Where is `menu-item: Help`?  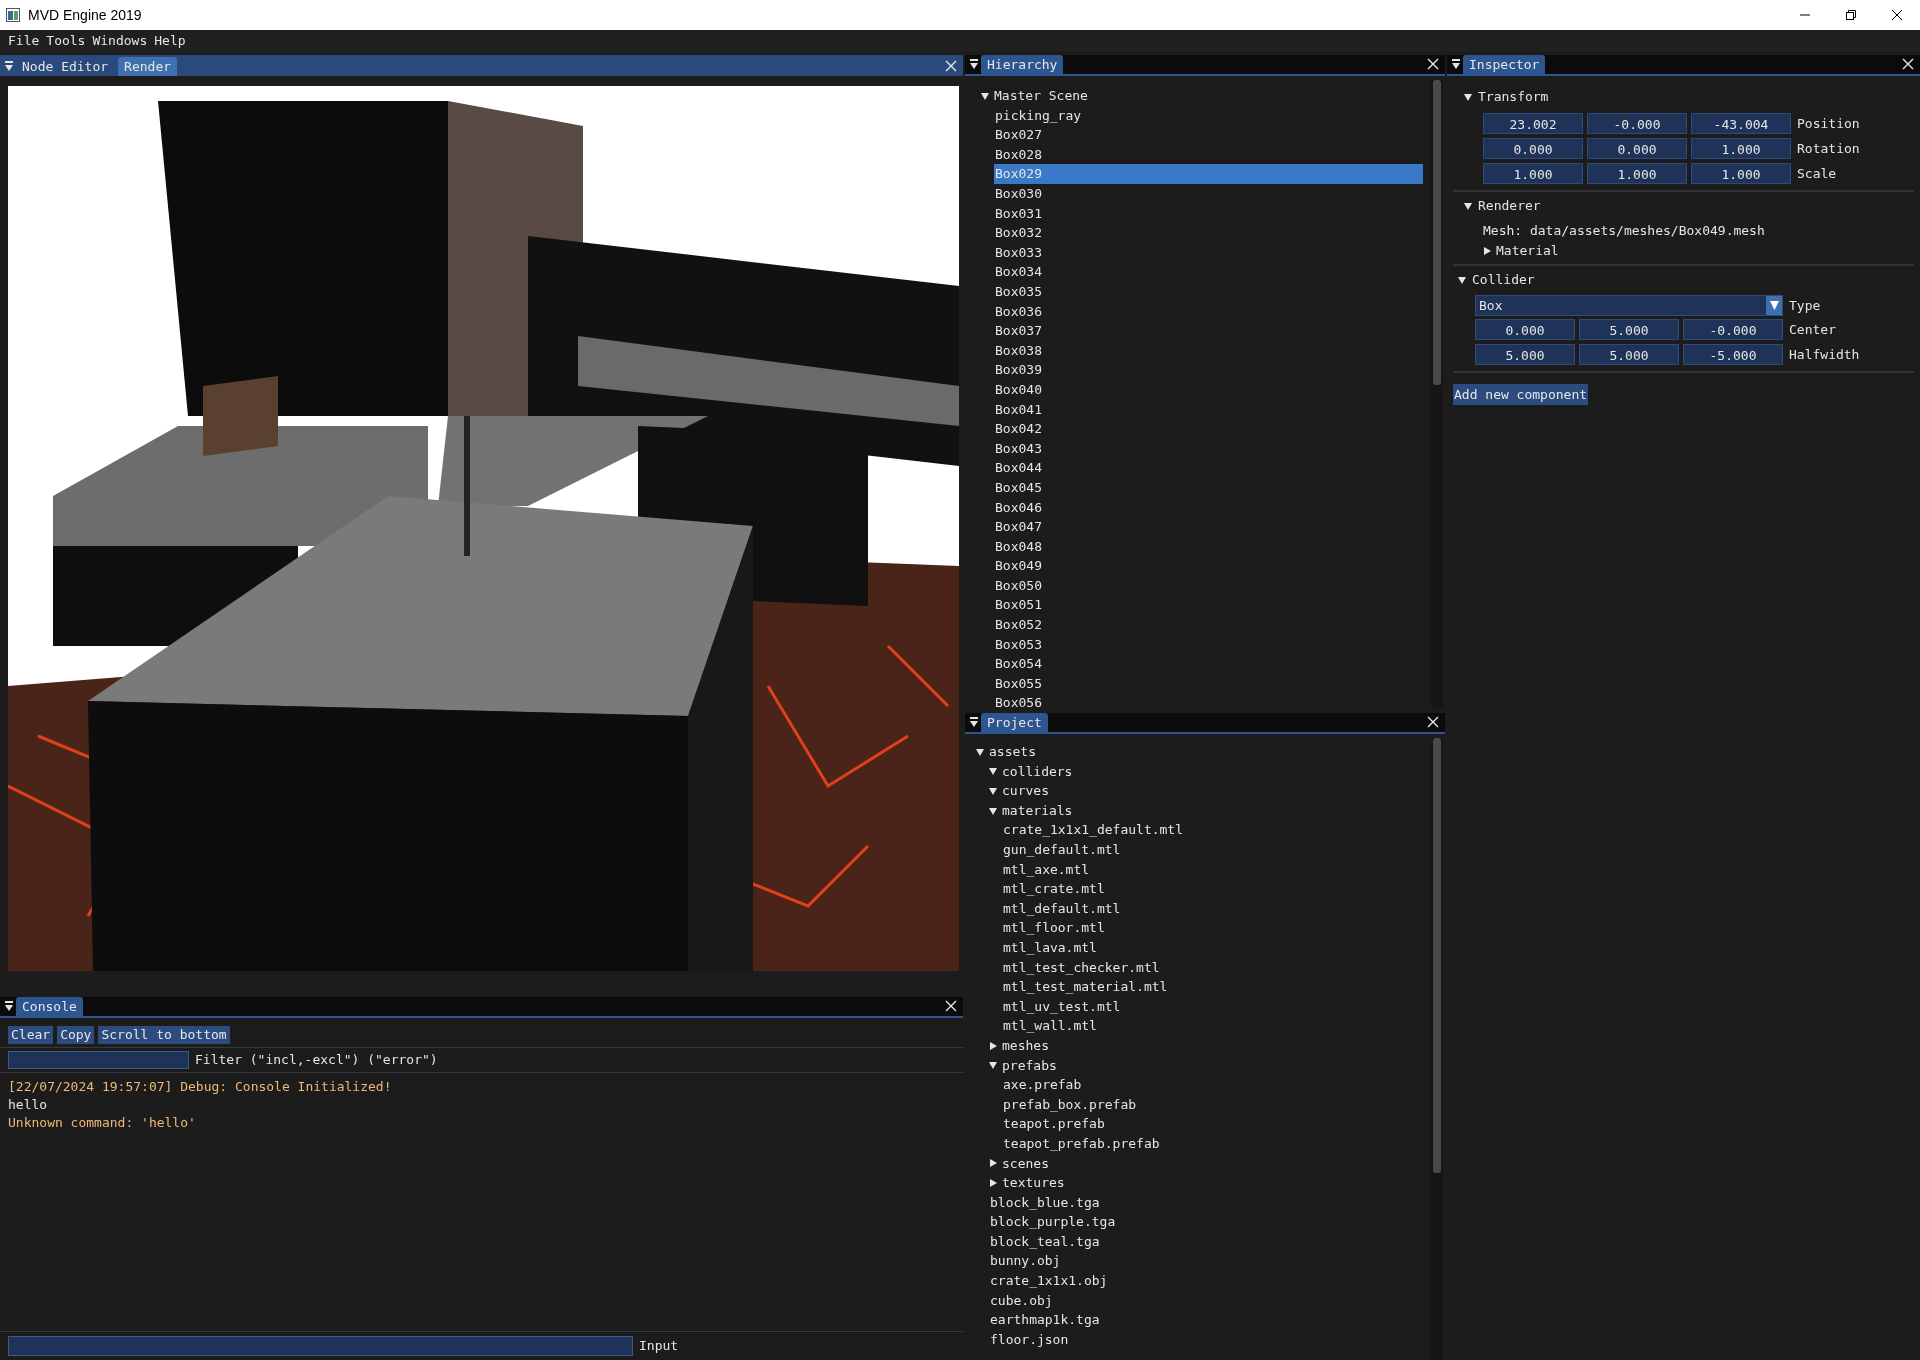
menu-item: Help is located at coordinates (170, 41).